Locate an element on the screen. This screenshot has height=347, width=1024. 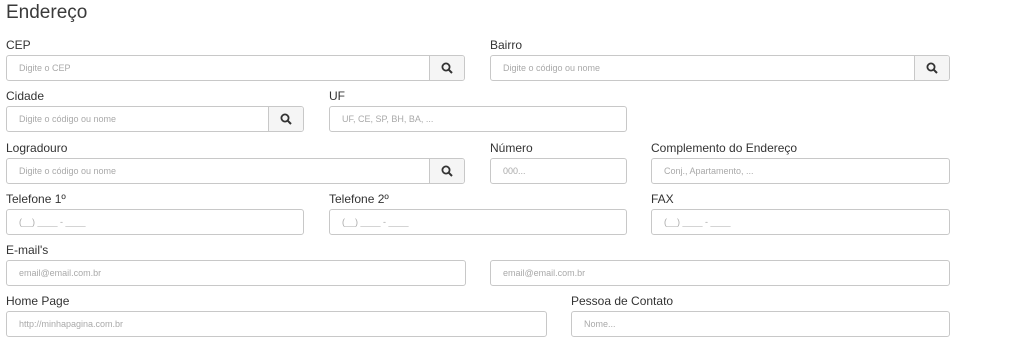
section-title: Endereço is located at coordinates (47, 12).